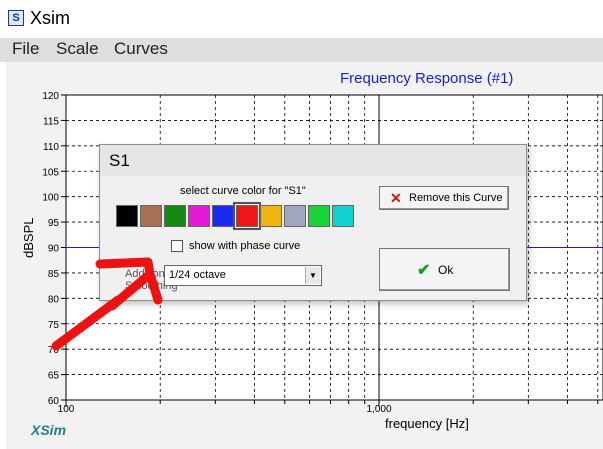 The image size is (603, 449). I want to click on y-tick-label: 115, so click(51, 121).